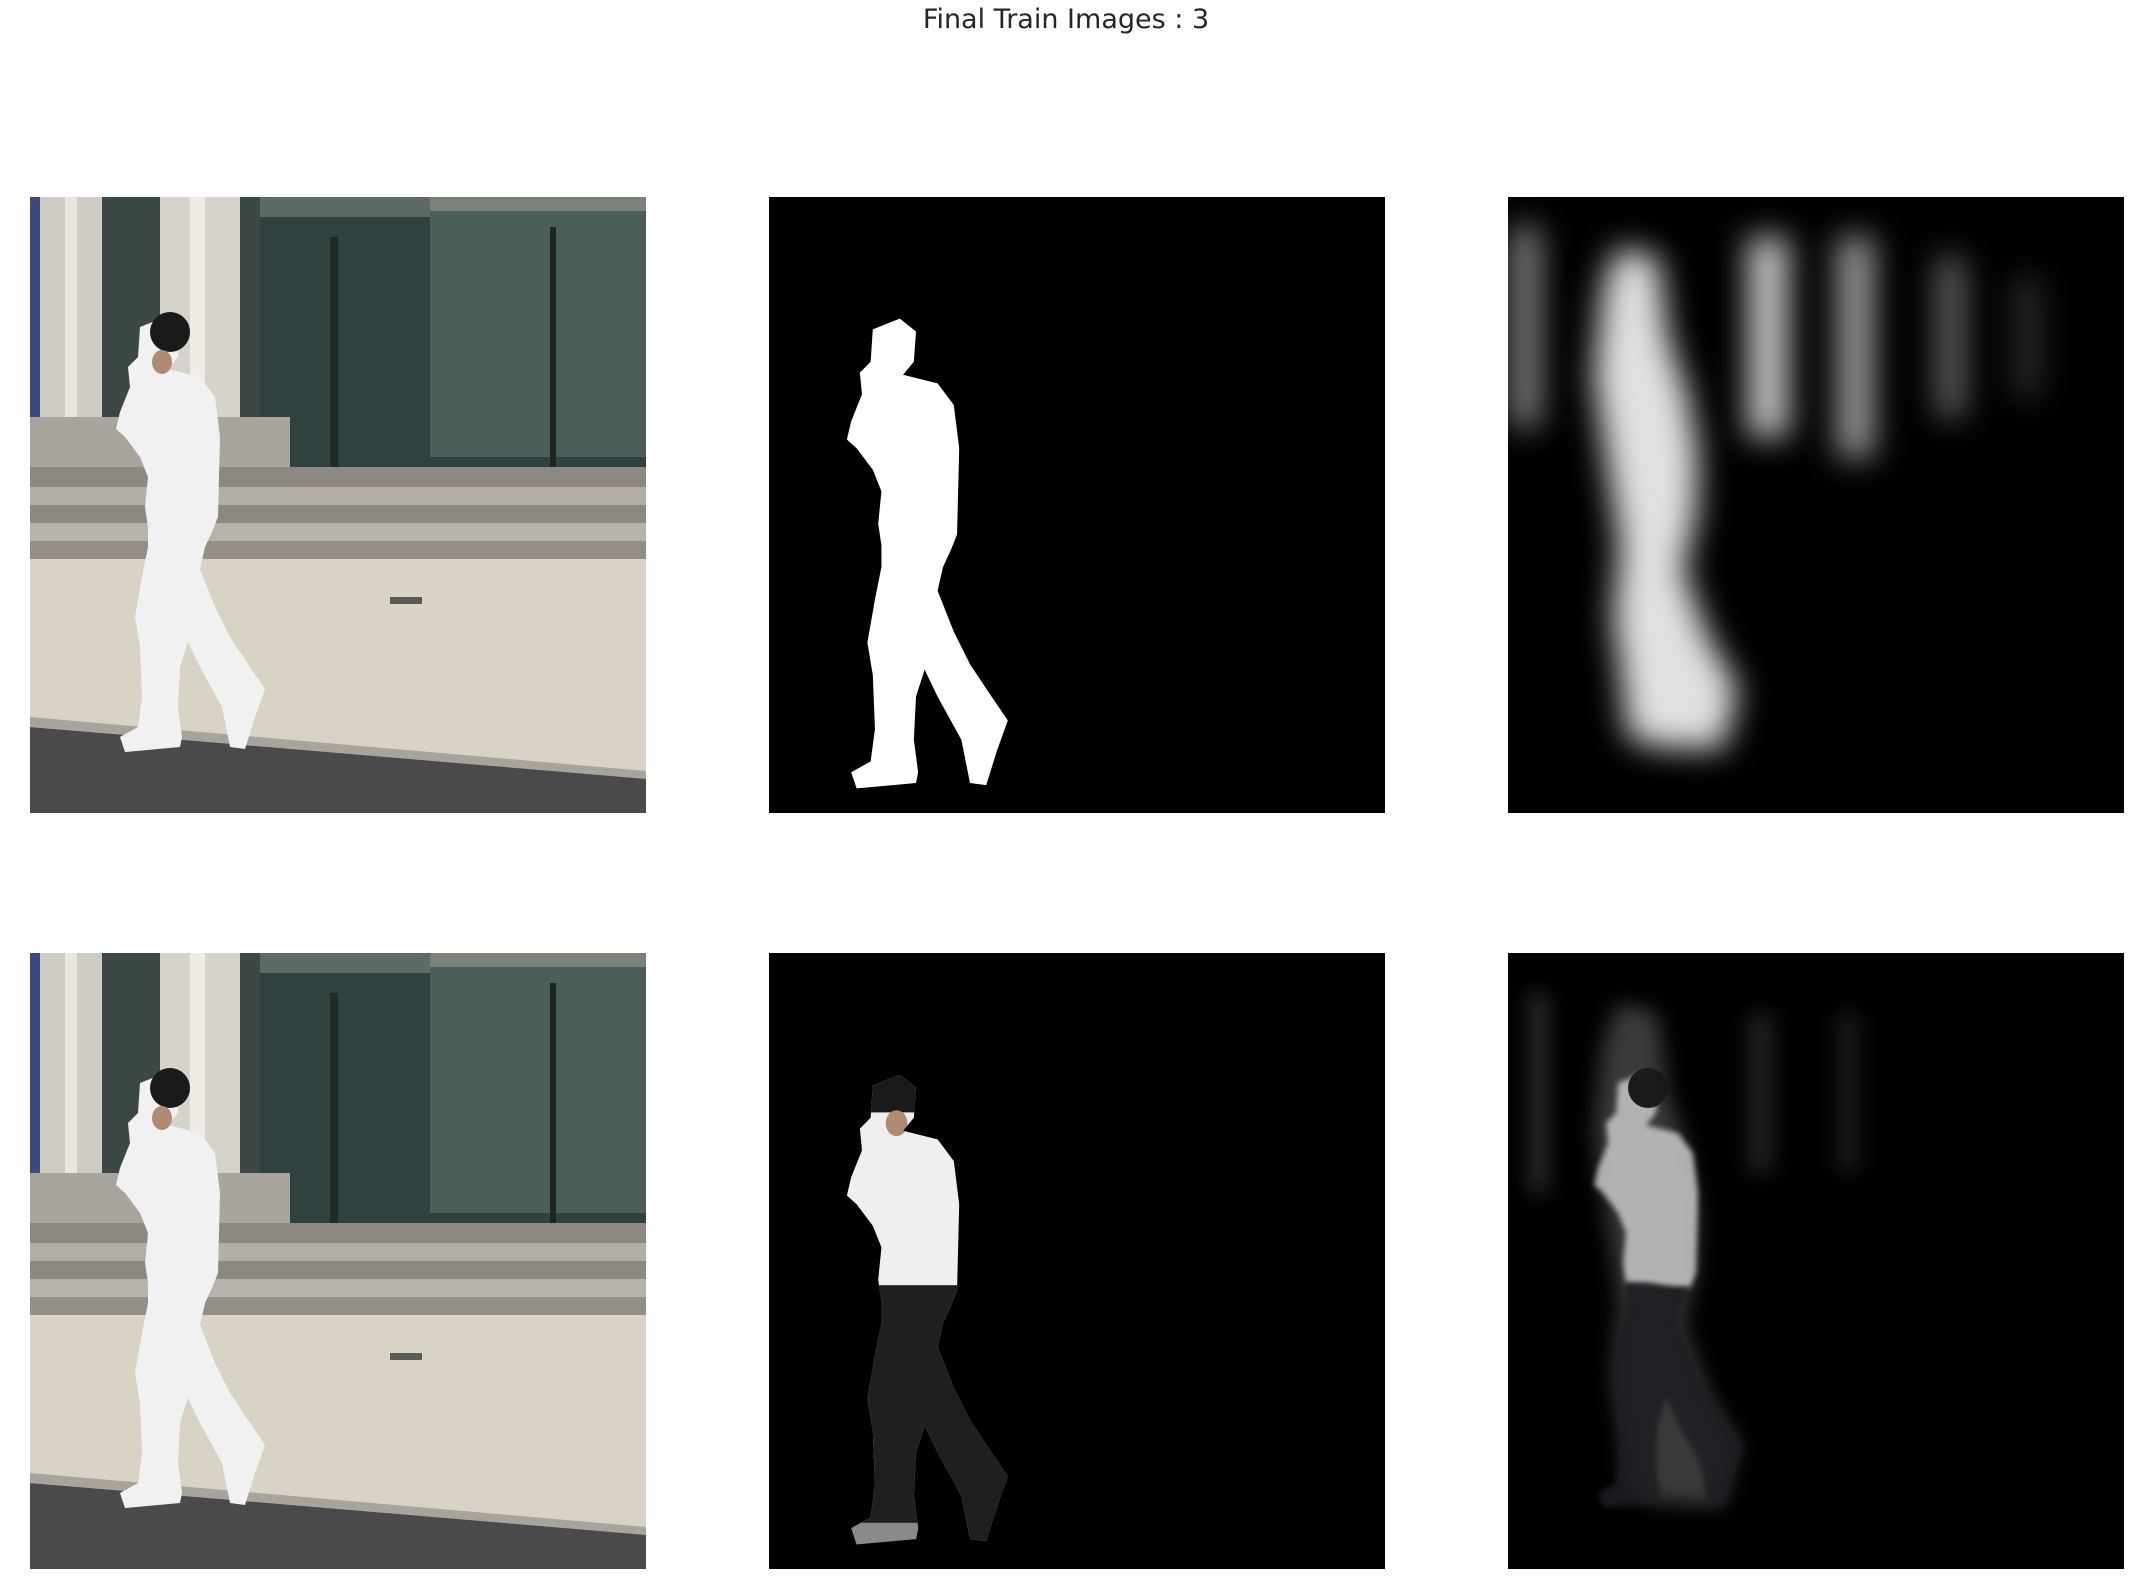 Image resolution: width=2132 pixels, height=1595 pixels. Describe the element at coordinates (1077, 505) in the screenshot. I see `ground-truth-mask-row1` at that location.